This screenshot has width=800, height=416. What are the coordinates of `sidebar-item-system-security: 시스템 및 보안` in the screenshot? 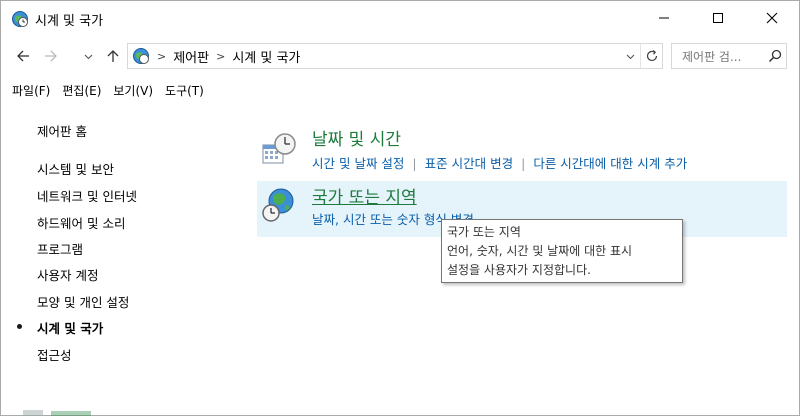 It's located at (75, 168).